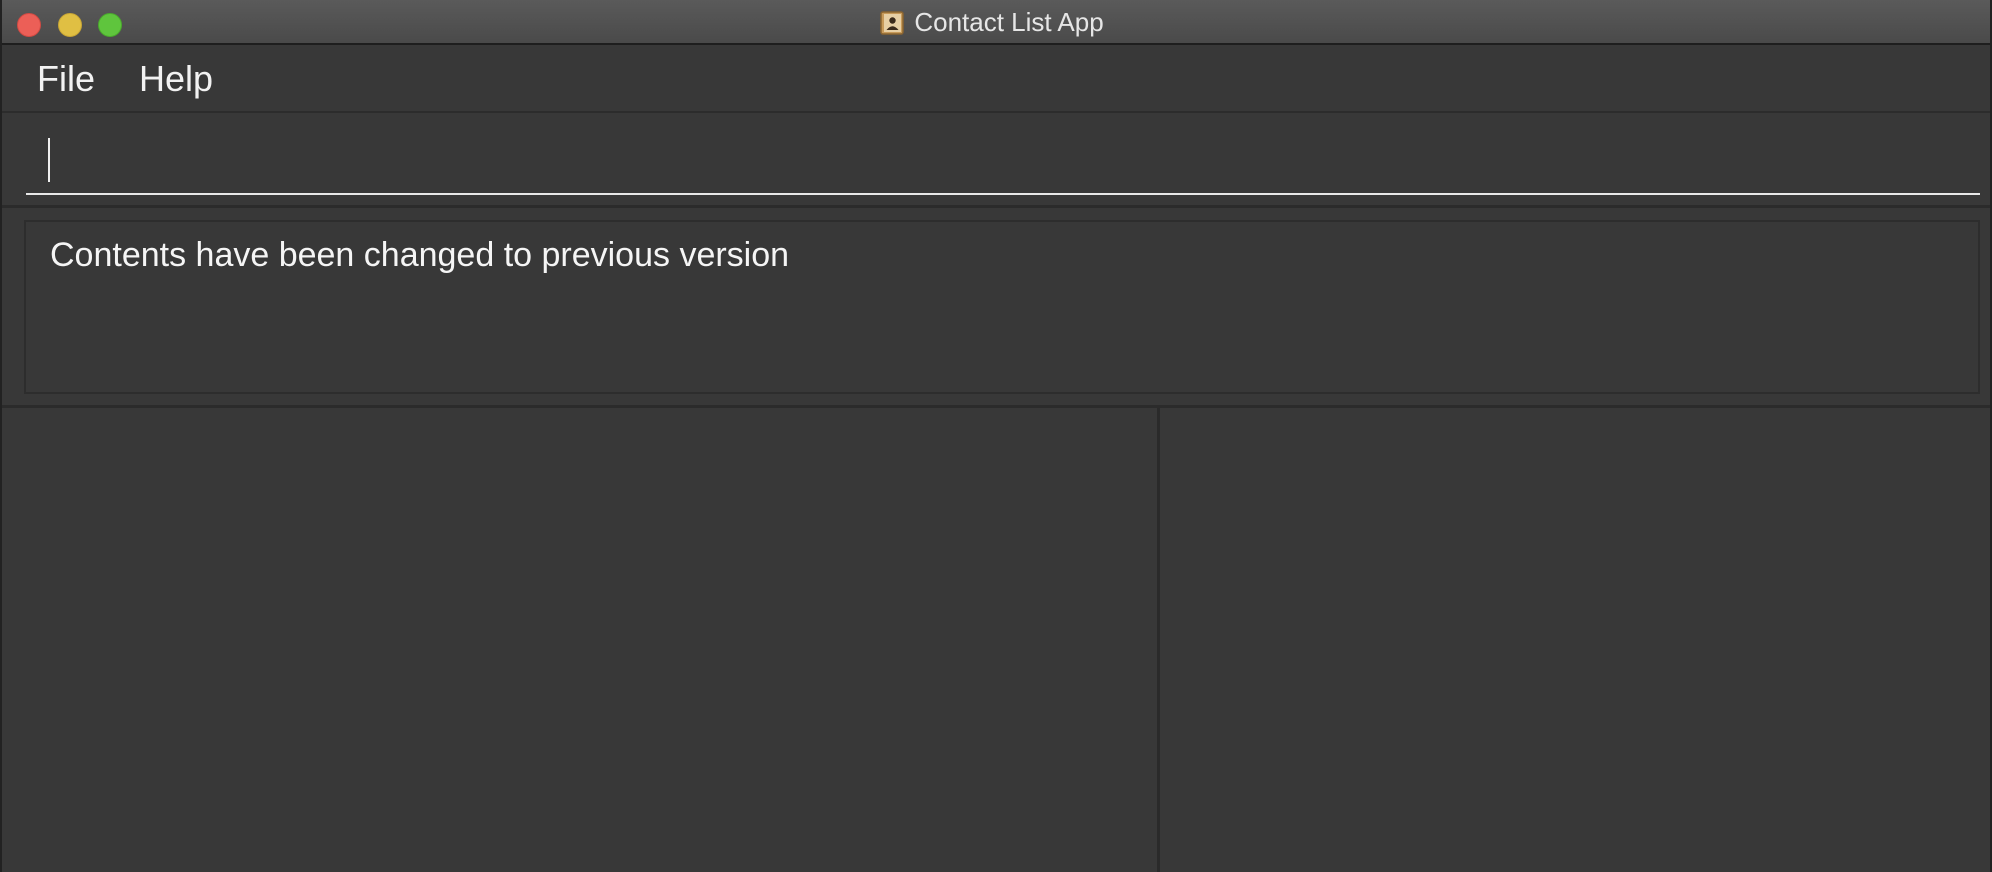  I want to click on command-box-container, so click(996, 160).